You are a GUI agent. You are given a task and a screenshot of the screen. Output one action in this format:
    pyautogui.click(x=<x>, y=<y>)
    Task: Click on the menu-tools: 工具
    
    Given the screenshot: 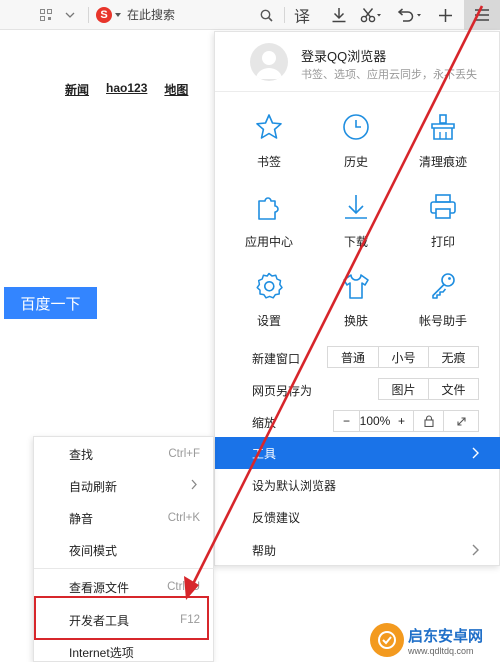 What is the action you would take?
    pyautogui.click(x=357, y=453)
    